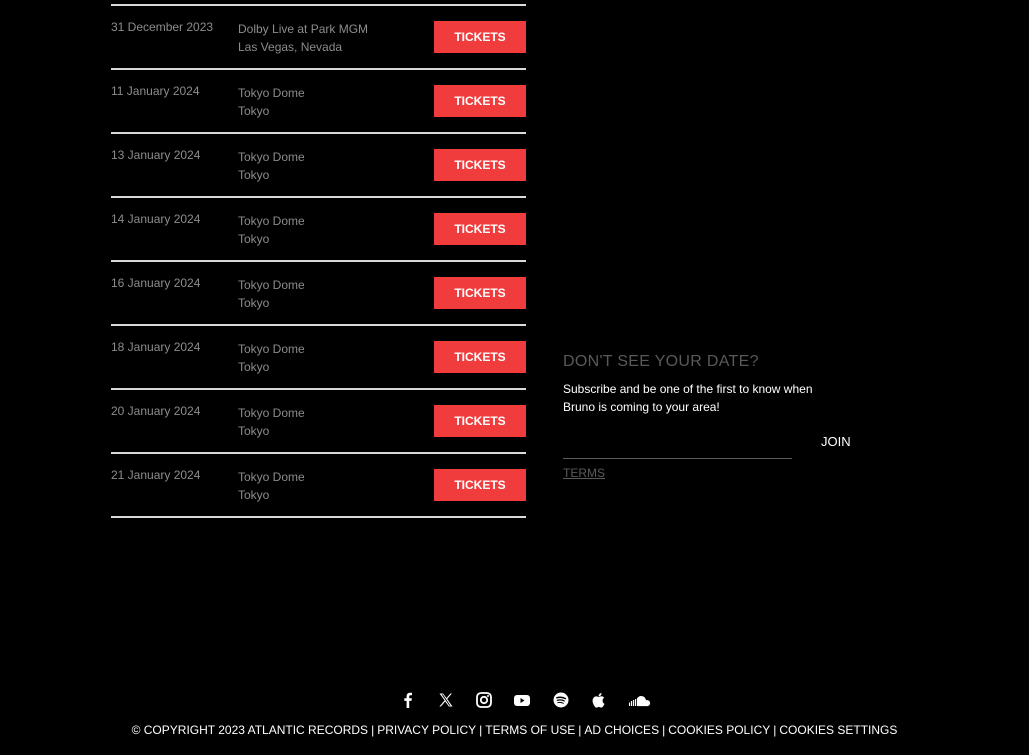 This screenshot has width=1029, height=755. Describe the element at coordinates (290, 47) in the screenshot. I see `tour-venue-city: Las Vegas, Nevada` at that location.